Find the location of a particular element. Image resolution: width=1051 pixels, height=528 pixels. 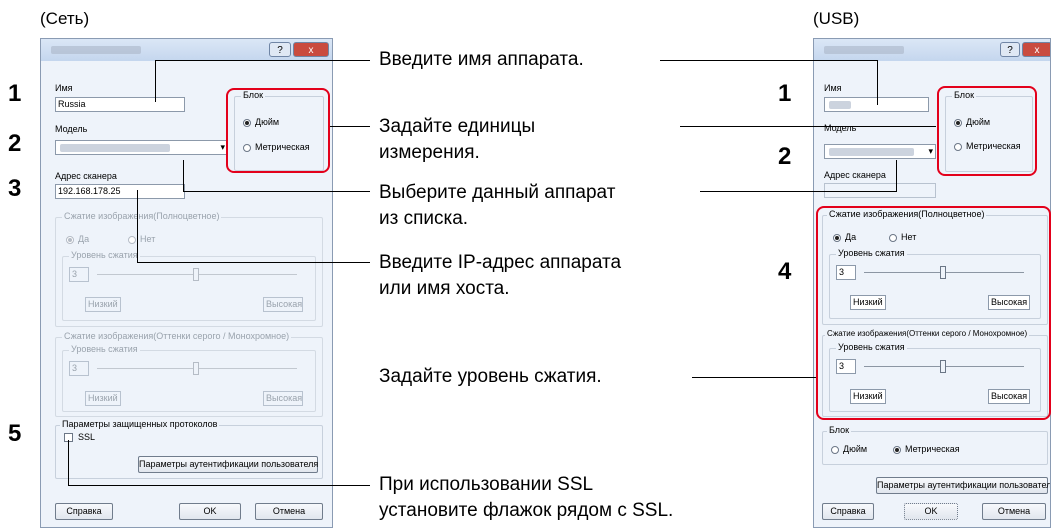

network-caption: (Сеть) is located at coordinates (65, 18).